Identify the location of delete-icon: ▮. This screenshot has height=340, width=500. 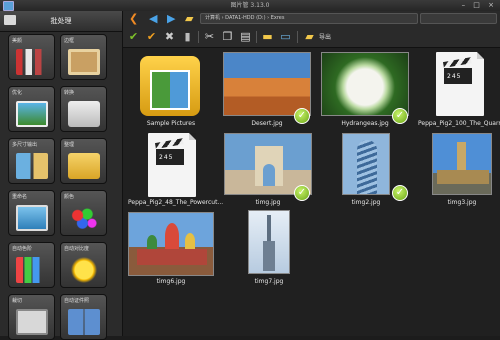
(187, 36).